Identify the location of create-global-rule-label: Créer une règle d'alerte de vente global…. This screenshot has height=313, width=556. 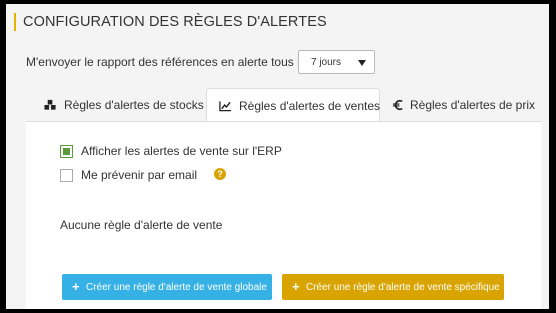
(176, 287).